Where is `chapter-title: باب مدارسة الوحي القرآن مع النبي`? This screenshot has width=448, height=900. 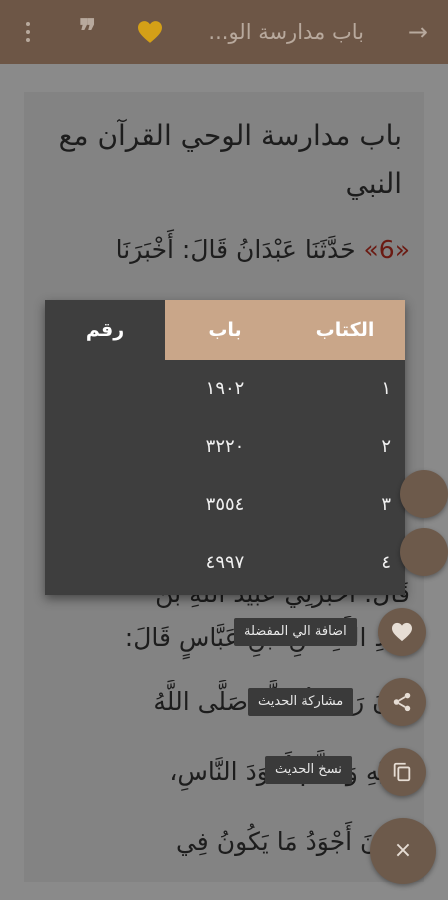
chapter-title: باب مدارسة الوحي القرآن مع النبي is located at coordinates (230, 159).